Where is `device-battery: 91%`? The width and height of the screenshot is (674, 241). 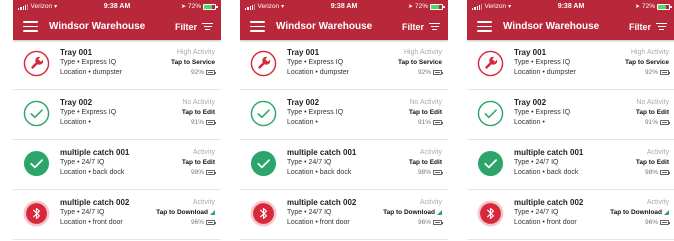 device-battery: 91% is located at coordinates (653, 123).